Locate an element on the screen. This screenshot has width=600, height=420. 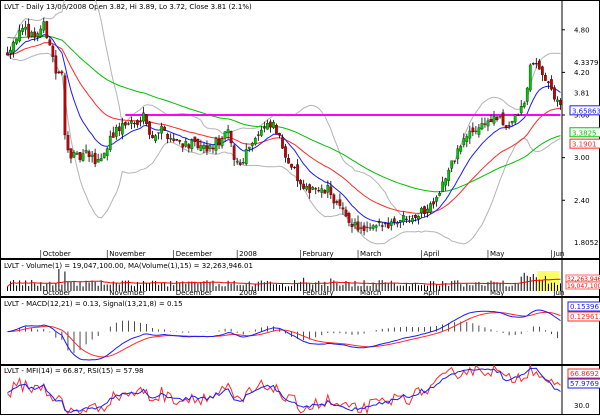
price-y-tick-label: 4.80 is located at coordinates (582, 30).